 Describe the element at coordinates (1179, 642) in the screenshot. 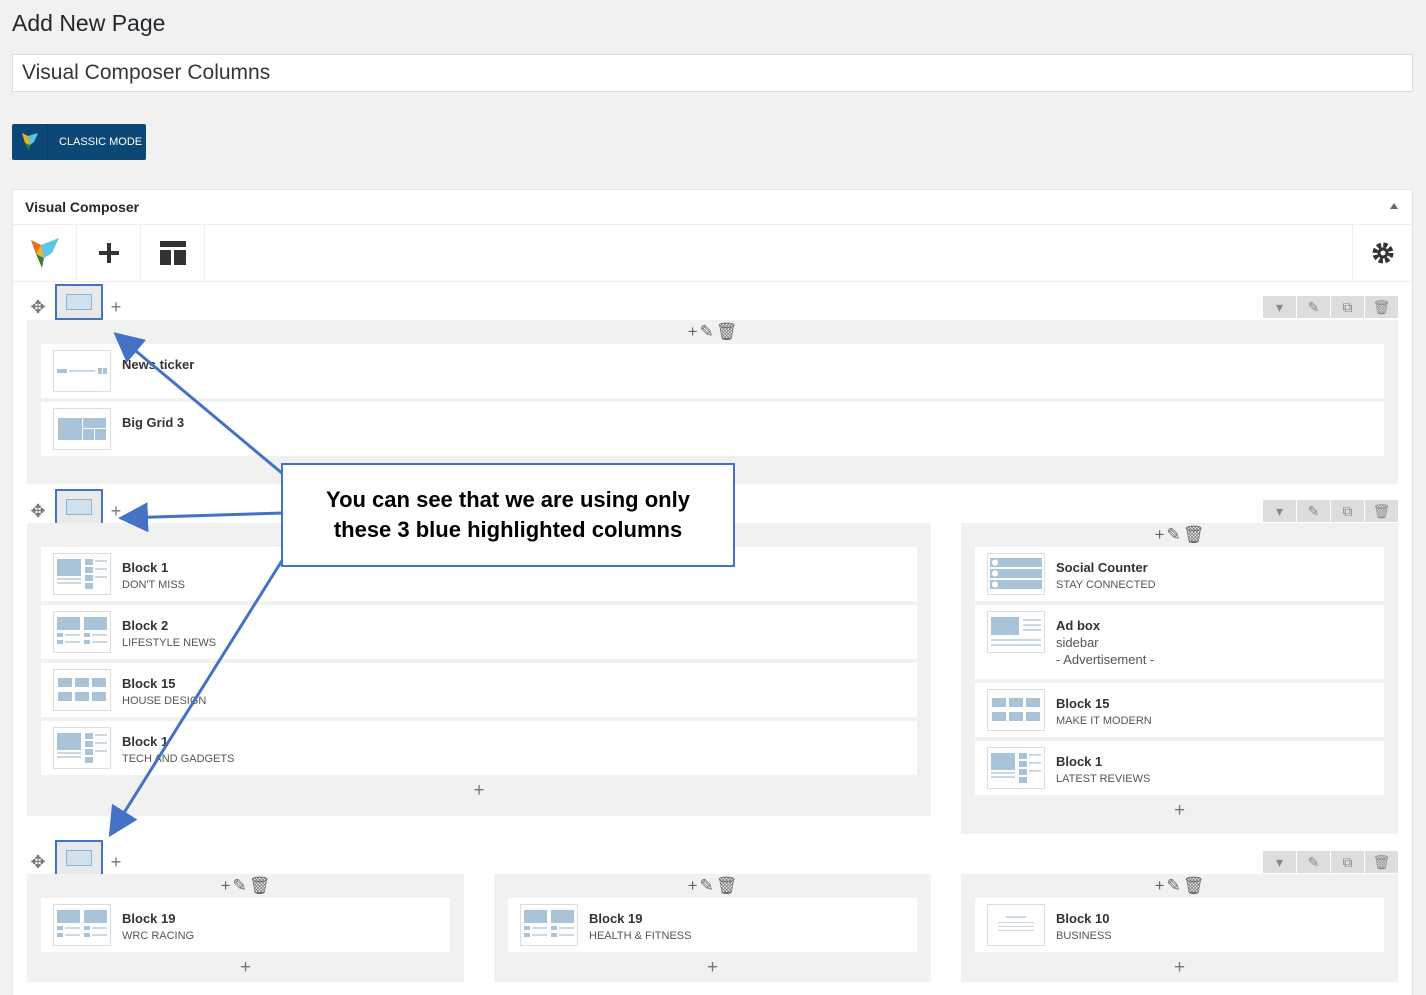

I see `element-card: Ad box sidebar - Advertisement -` at that location.